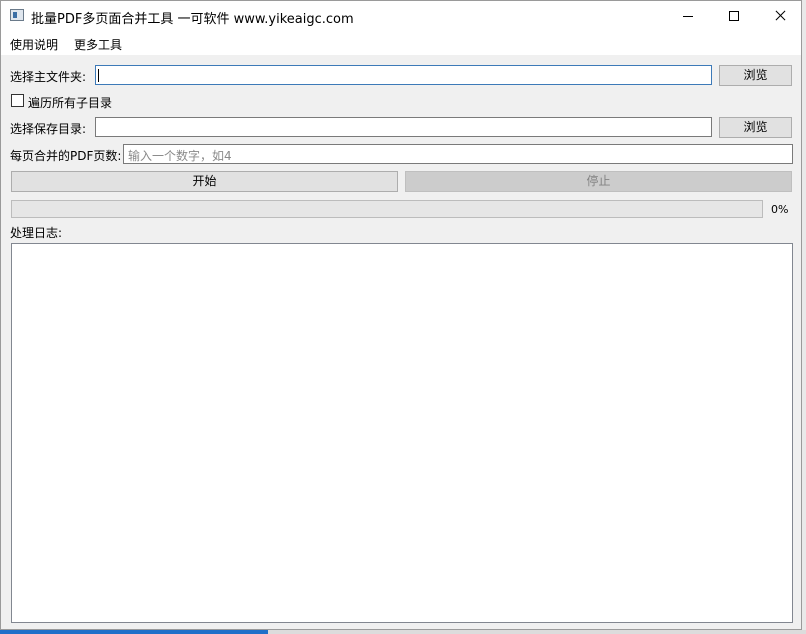 The width and height of the screenshot is (806, 634). I want to click on progress-bar, so click(387, 209).